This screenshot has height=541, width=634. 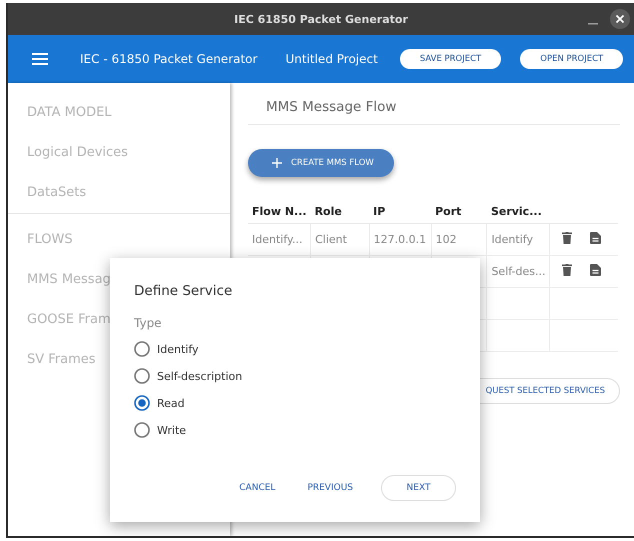 What do you see at coordinates (171, 403) in the screenshot?
I see `radio-label: Read` at bounding box center [171, 403].